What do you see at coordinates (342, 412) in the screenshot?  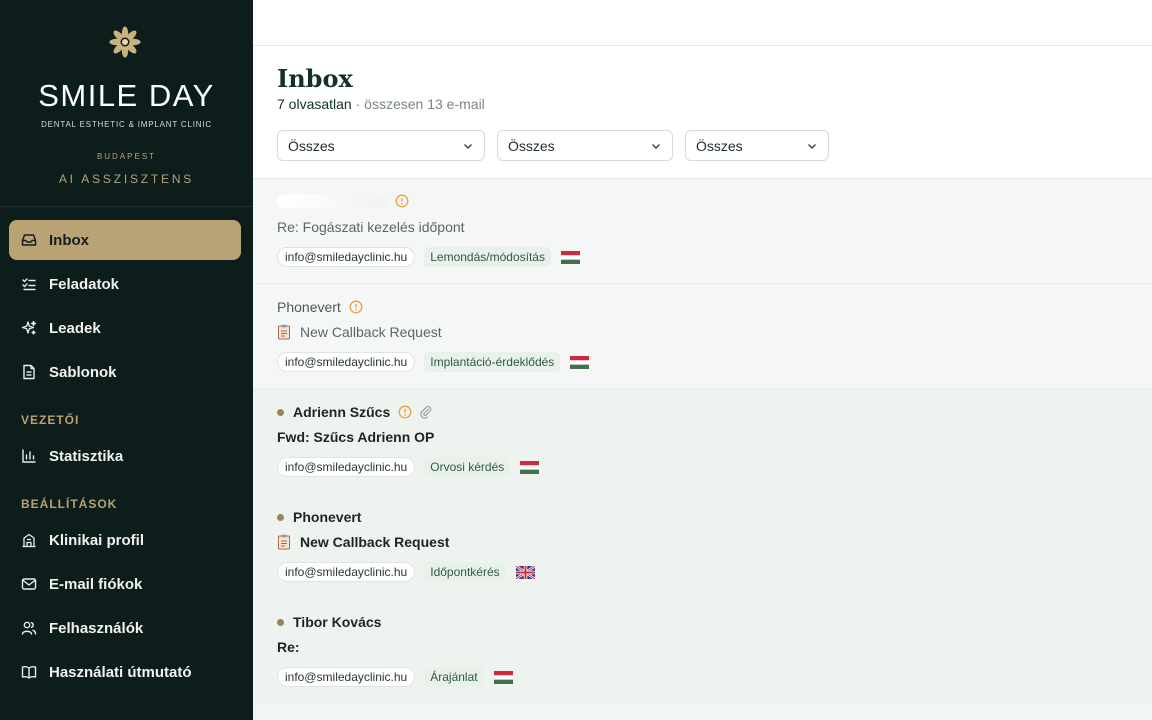 I see `email-sender: Adrienn Szűcs` at bounding box center [342, 412].